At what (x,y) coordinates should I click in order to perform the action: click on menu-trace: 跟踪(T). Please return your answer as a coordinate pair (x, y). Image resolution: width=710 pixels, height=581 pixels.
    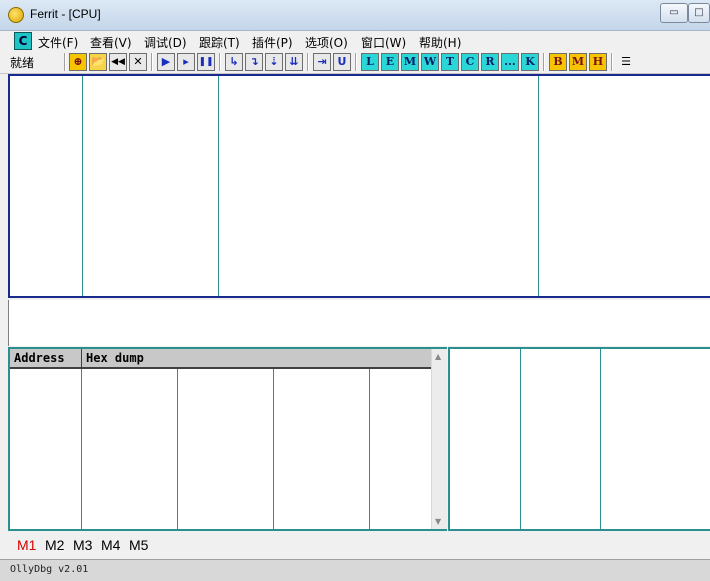
    Looking at the image, I should click on (219, 42).